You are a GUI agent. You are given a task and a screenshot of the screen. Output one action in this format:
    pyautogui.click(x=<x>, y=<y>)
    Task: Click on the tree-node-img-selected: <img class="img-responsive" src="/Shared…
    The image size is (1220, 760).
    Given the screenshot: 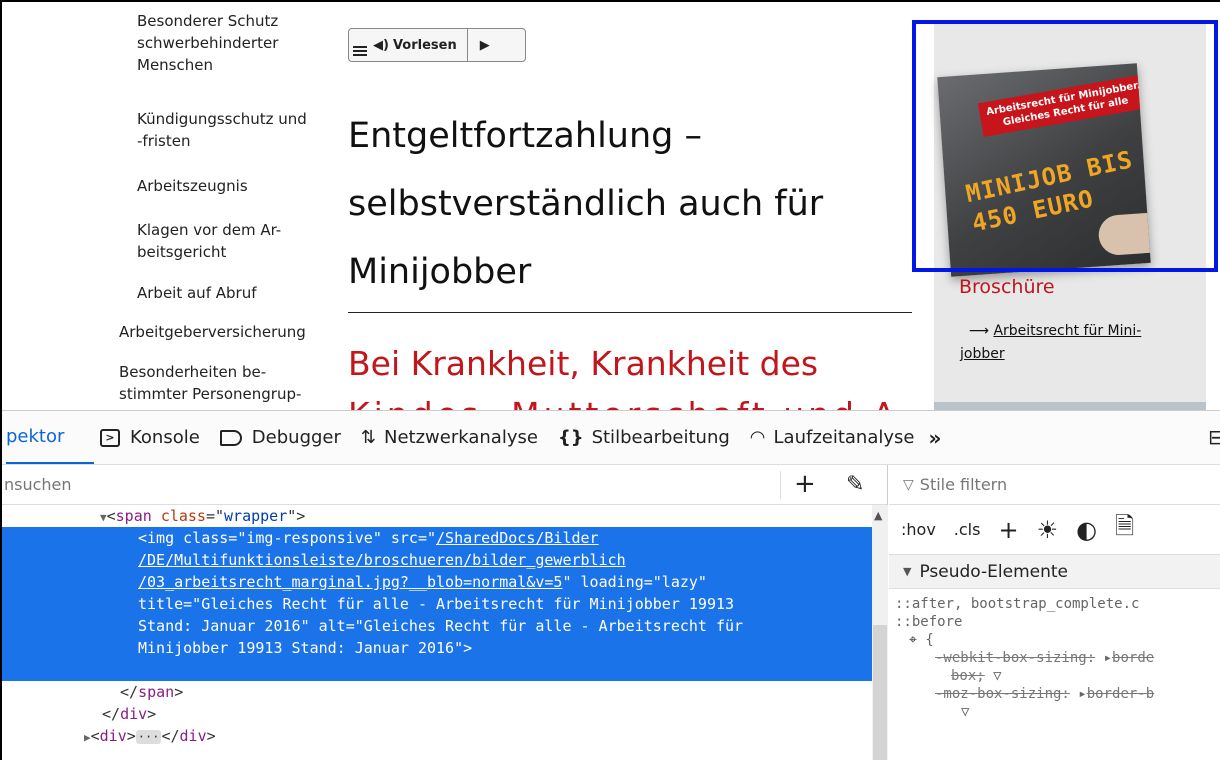 What is the action you would take?
    pyautogui.click(x=436, y=604)
    